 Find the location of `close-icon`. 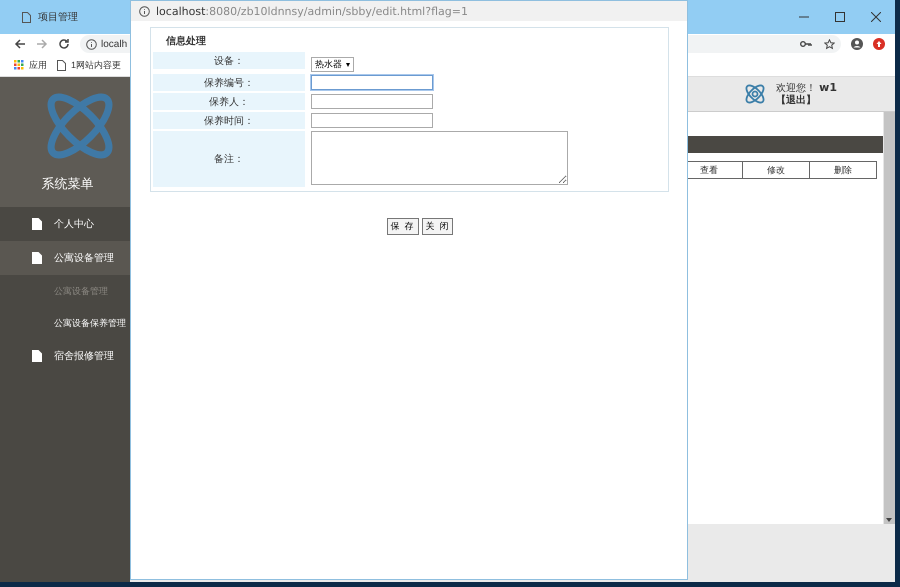

close-icon is located at coordinates (876, 17).